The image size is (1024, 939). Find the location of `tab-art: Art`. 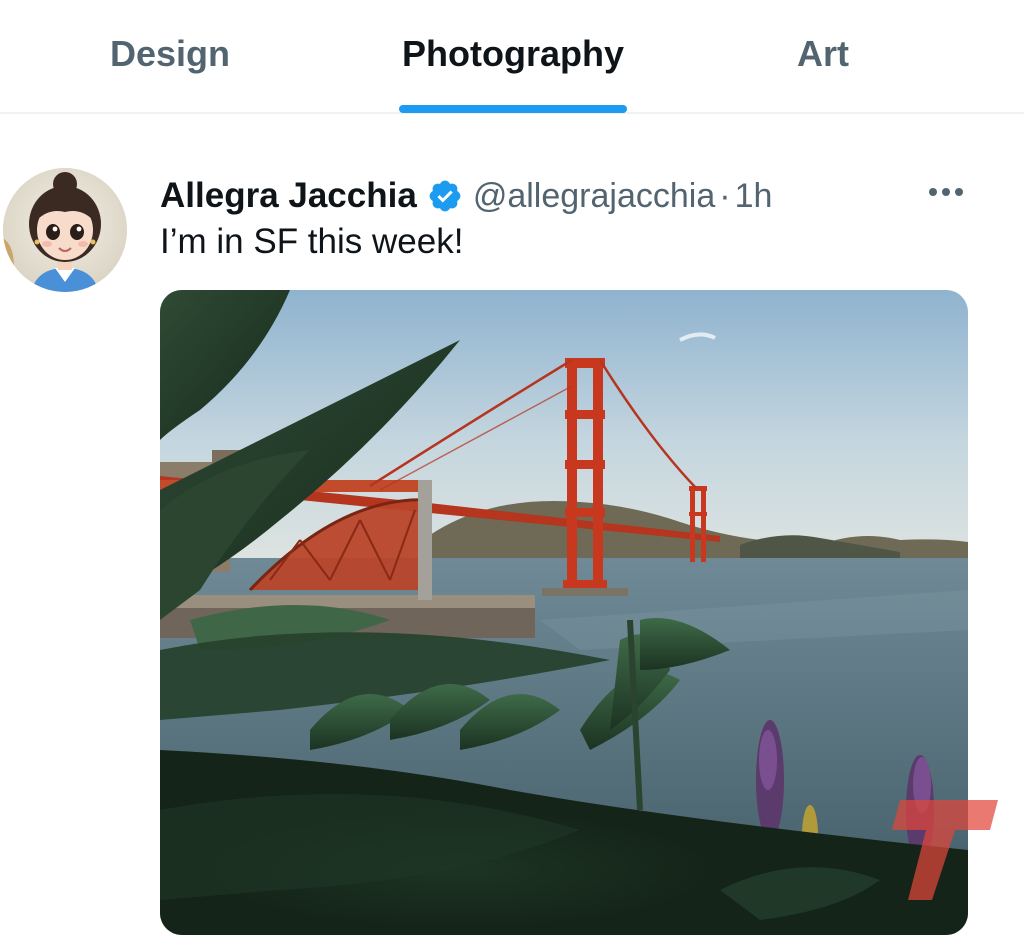

tab-art: Art is located at coordinates (823, 56).